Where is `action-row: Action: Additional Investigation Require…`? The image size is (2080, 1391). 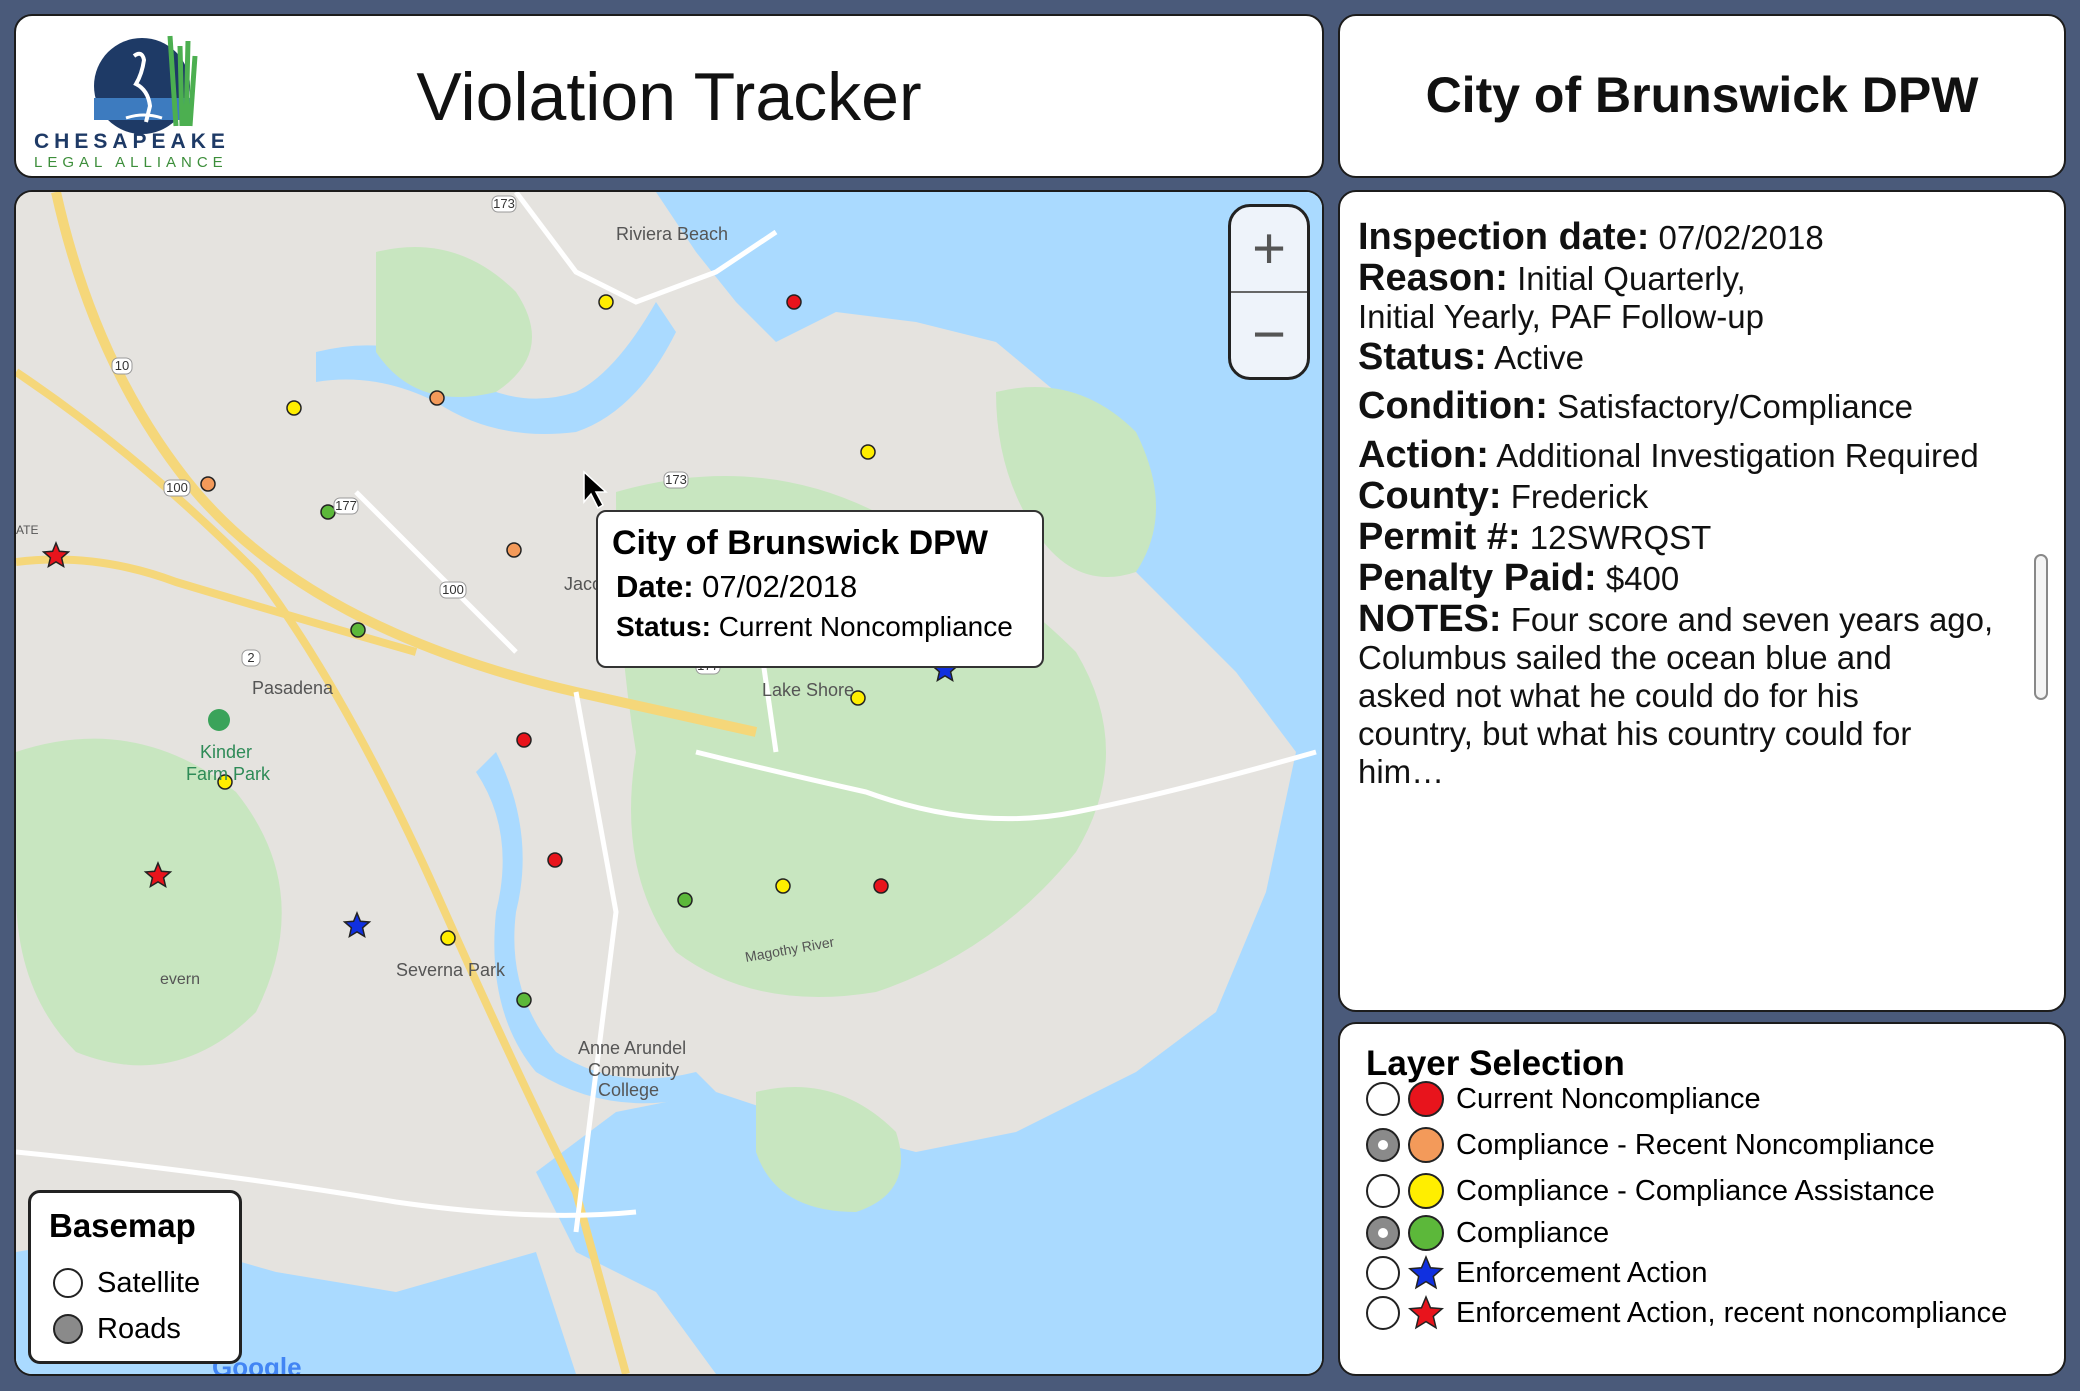
action-row: Action: Additional Investigation Require… is located at coordinates (1681, 455).